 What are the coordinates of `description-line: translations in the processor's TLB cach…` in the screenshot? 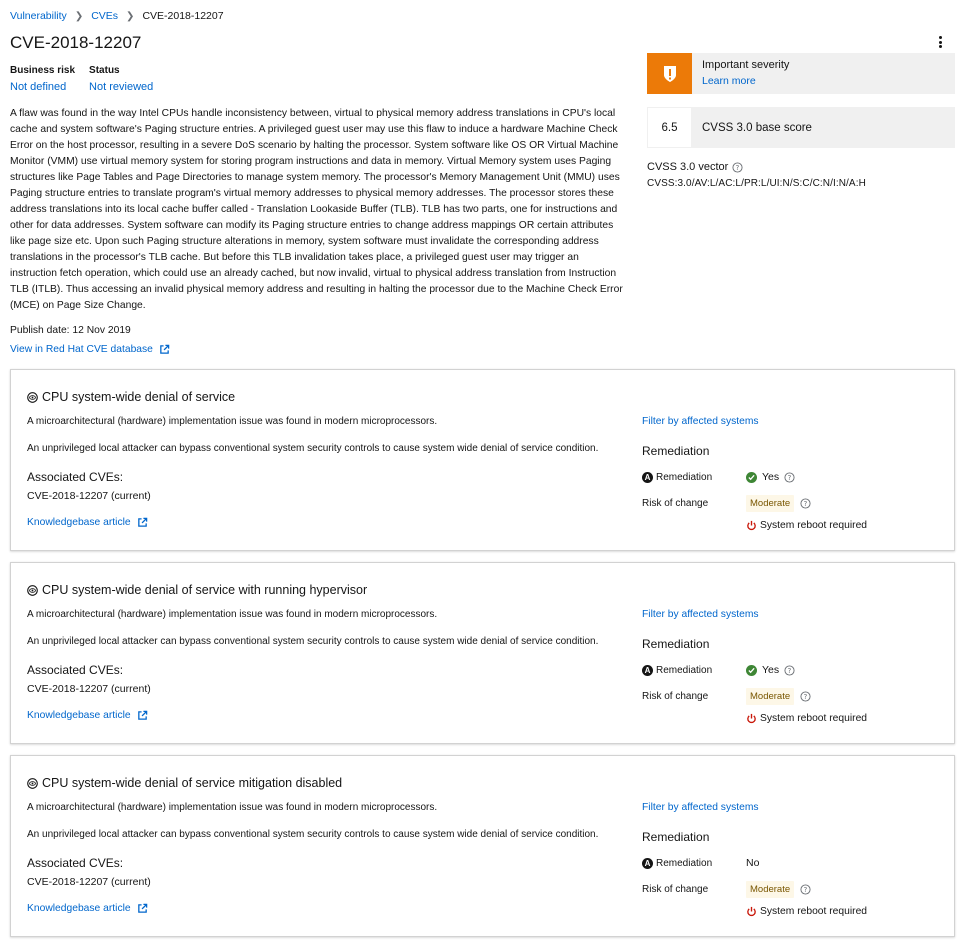 It's located at (294, 257).